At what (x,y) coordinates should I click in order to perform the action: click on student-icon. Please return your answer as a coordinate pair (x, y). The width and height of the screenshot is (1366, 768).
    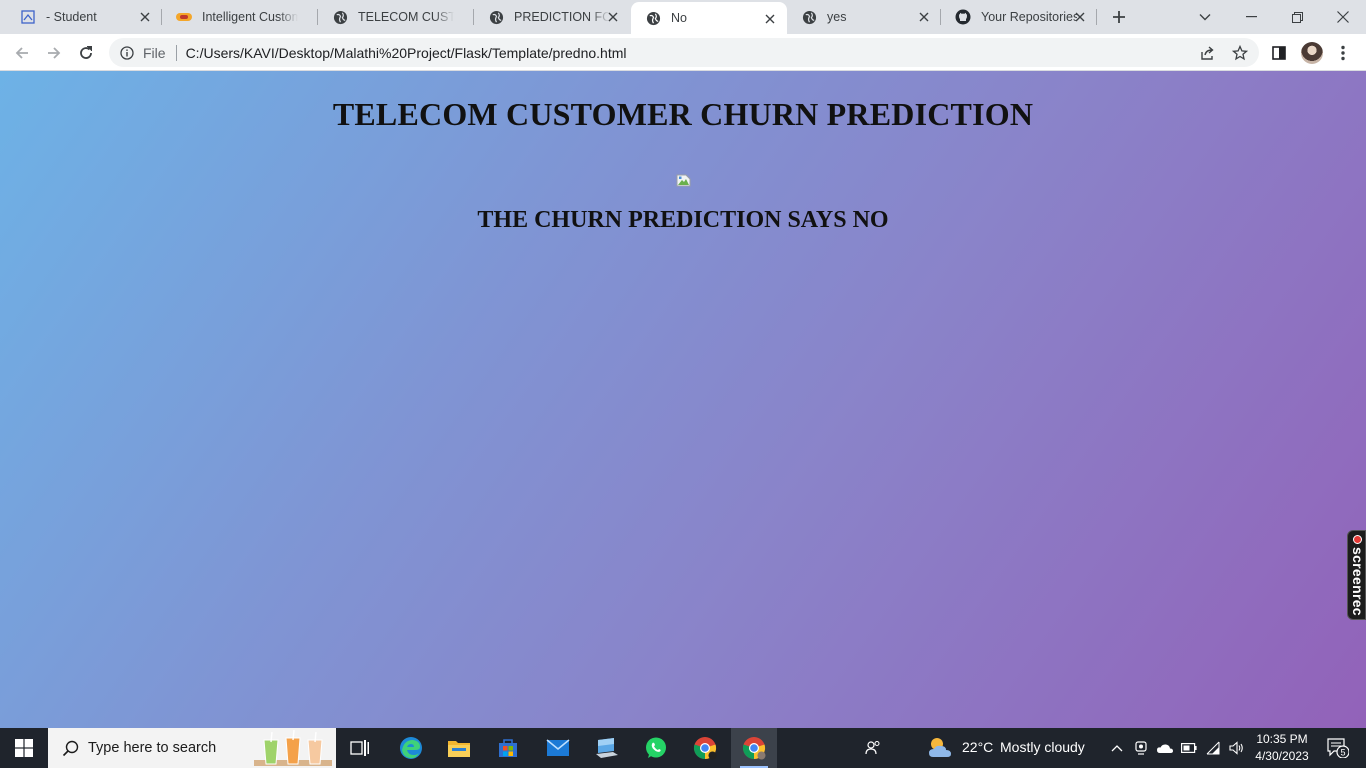
    Looking at the image, I should click on (28, 17).